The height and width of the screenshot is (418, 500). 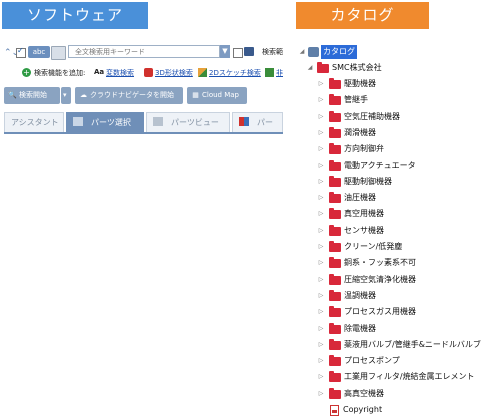 What do you see at coordinates (360, 133) in the screenshot?
I see `category-label: 潤滑機器` at bounding box center [360, 133].